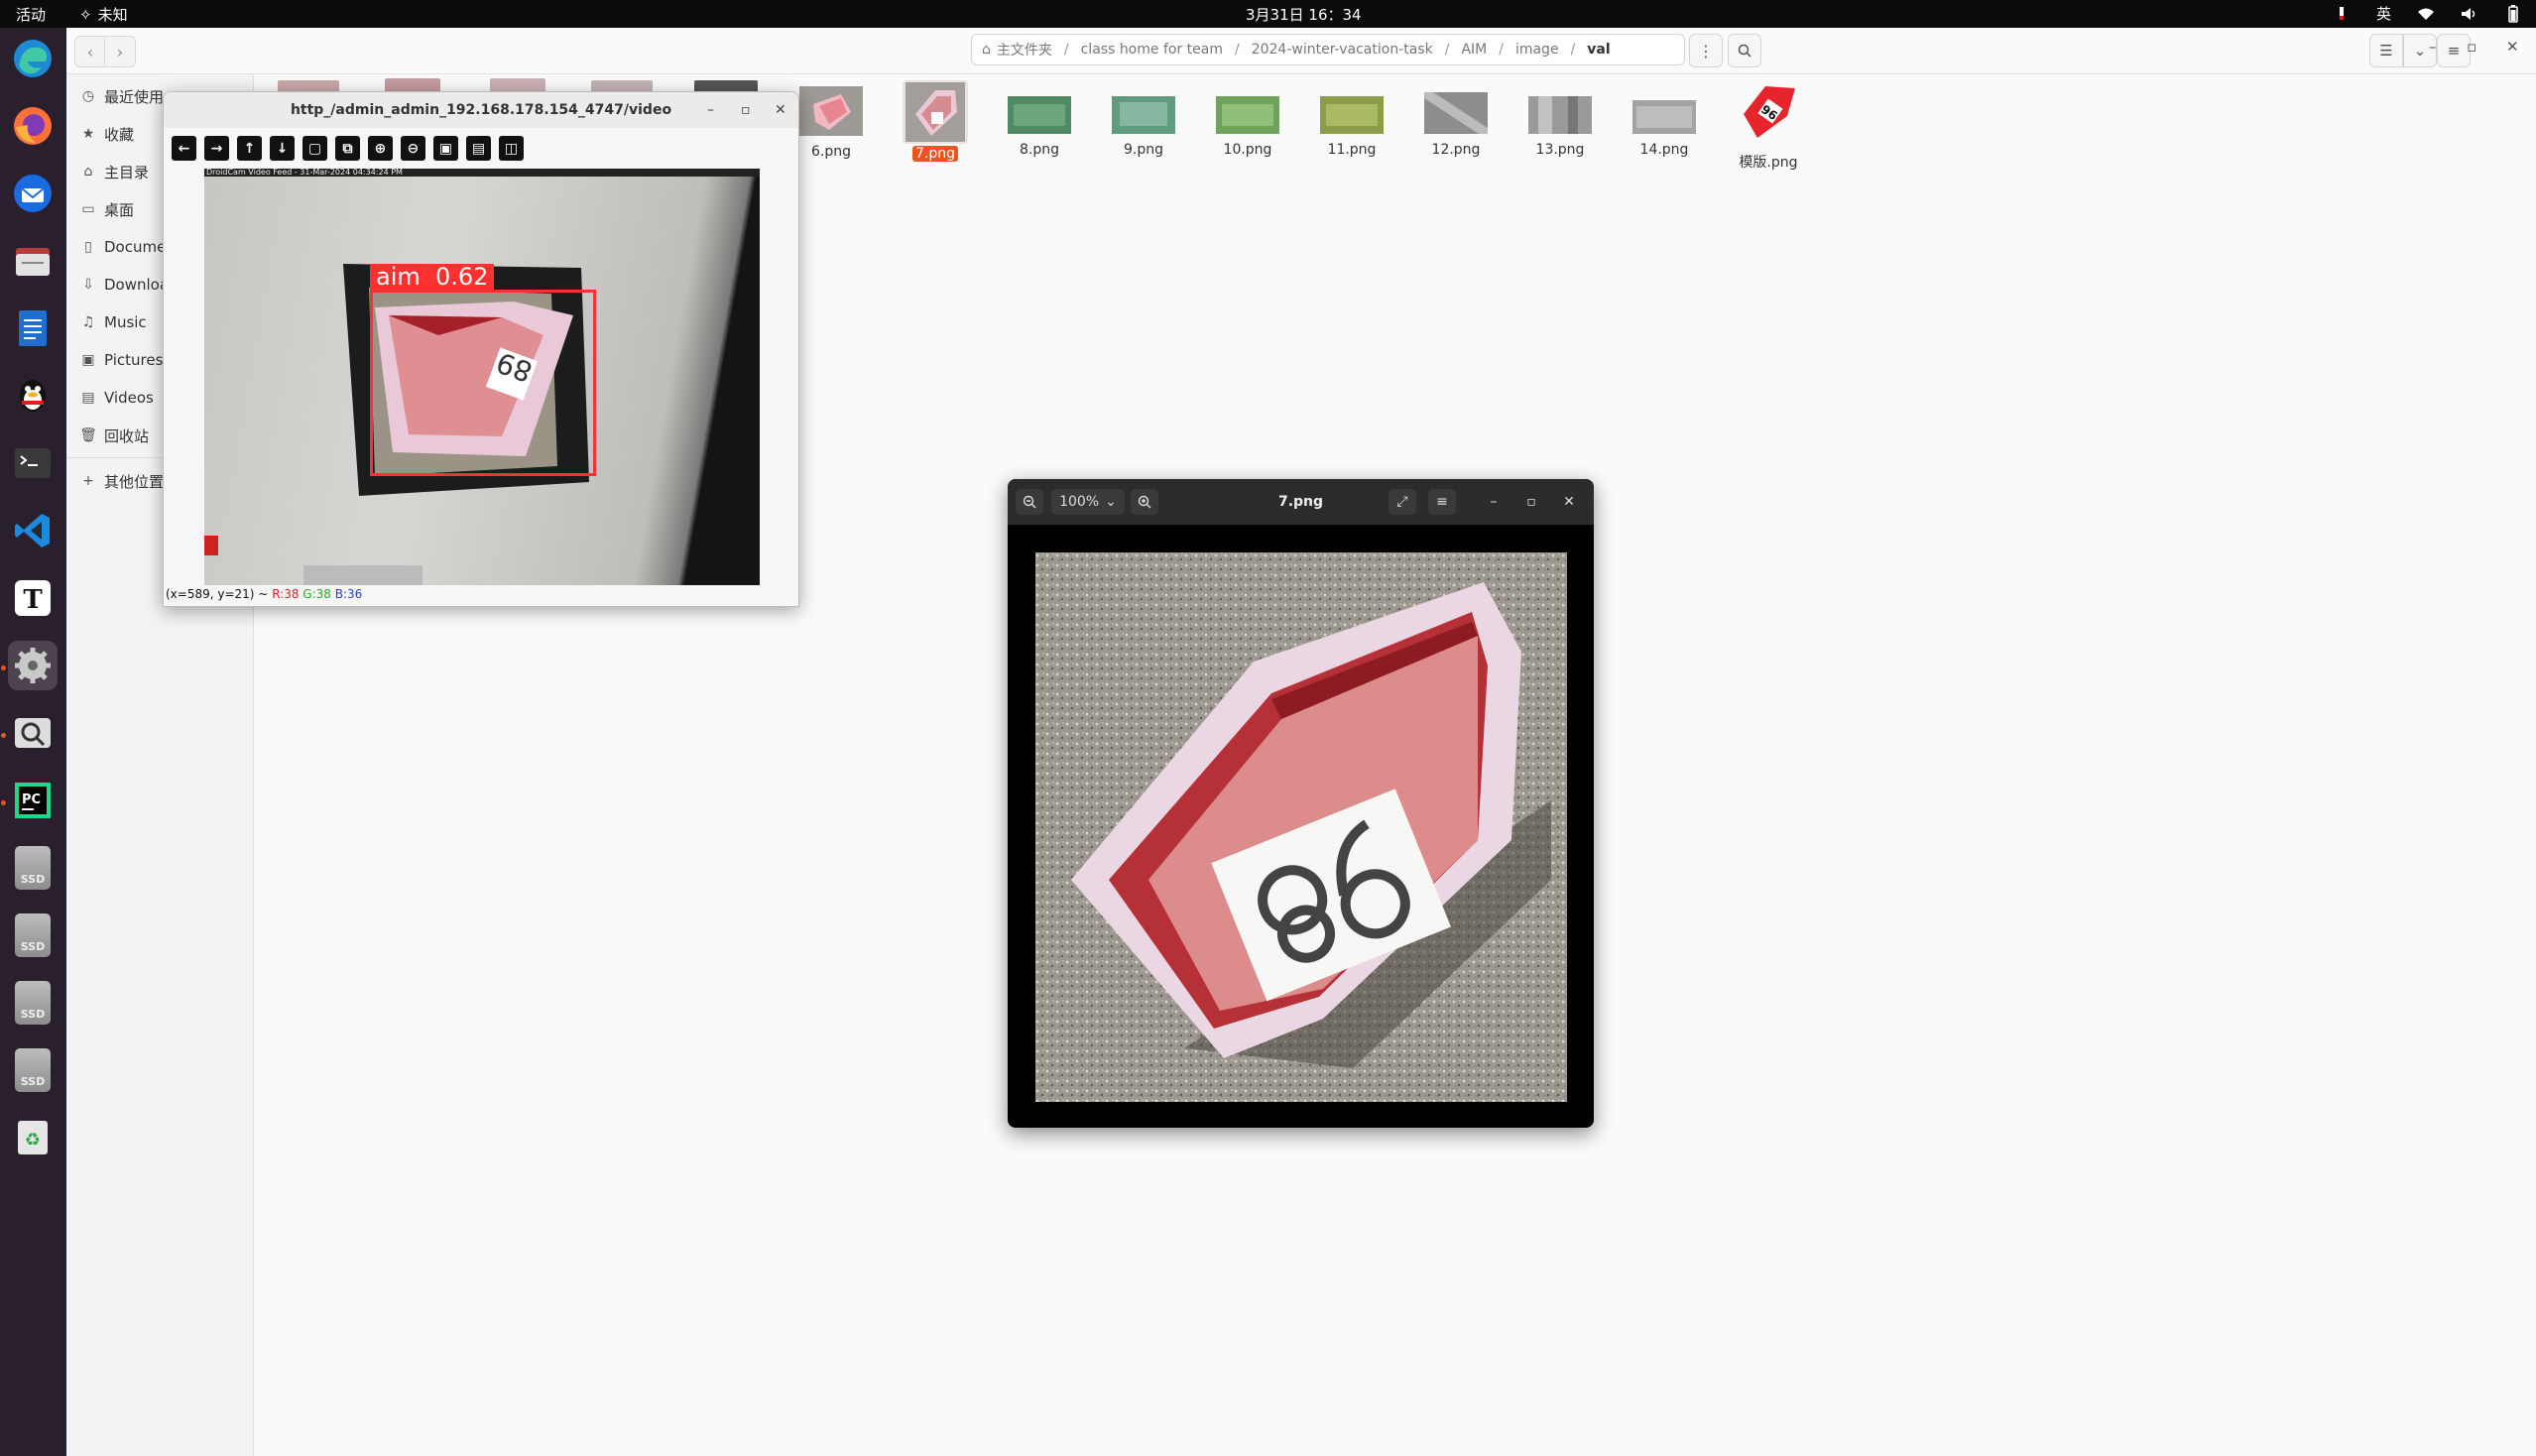  I want to click on volume-icon, so click(2469, 14).